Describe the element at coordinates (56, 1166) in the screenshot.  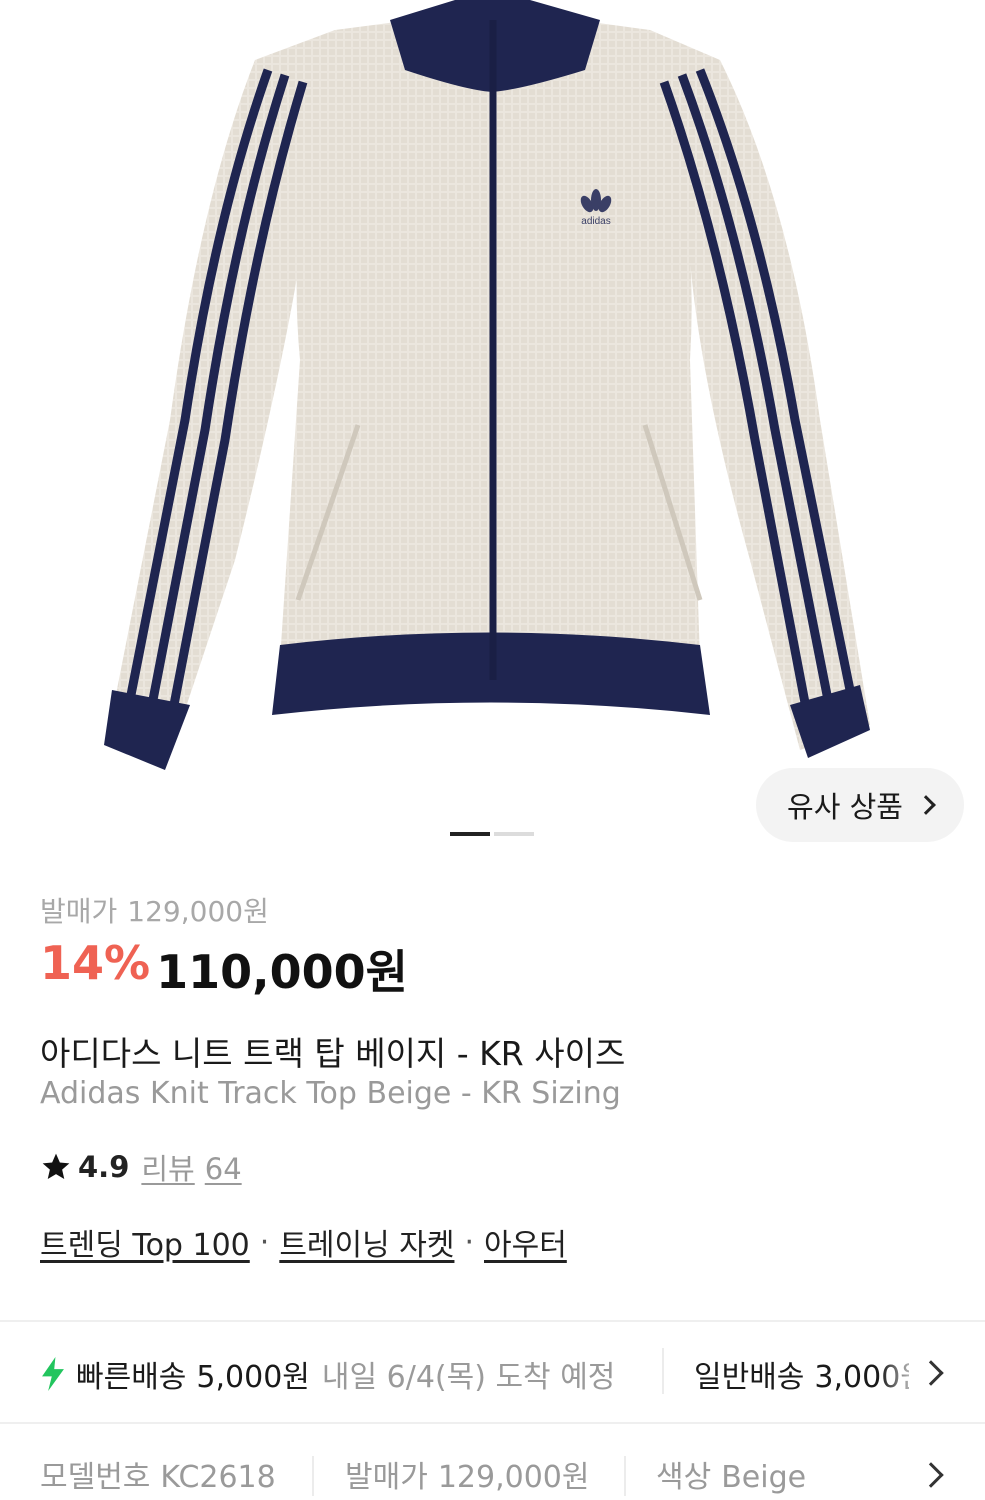
I see `star-icon` at that location.